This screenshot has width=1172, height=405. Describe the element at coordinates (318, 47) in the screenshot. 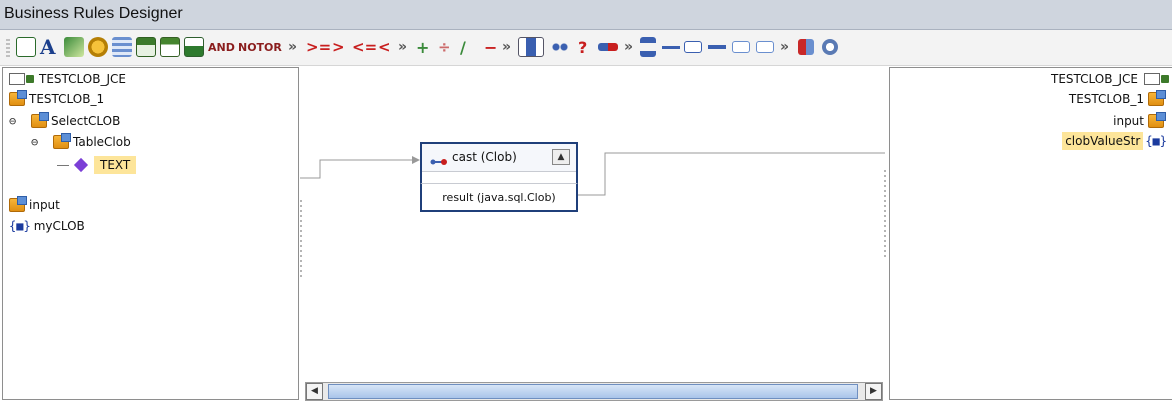

I see `gte-button: >=` at that location.